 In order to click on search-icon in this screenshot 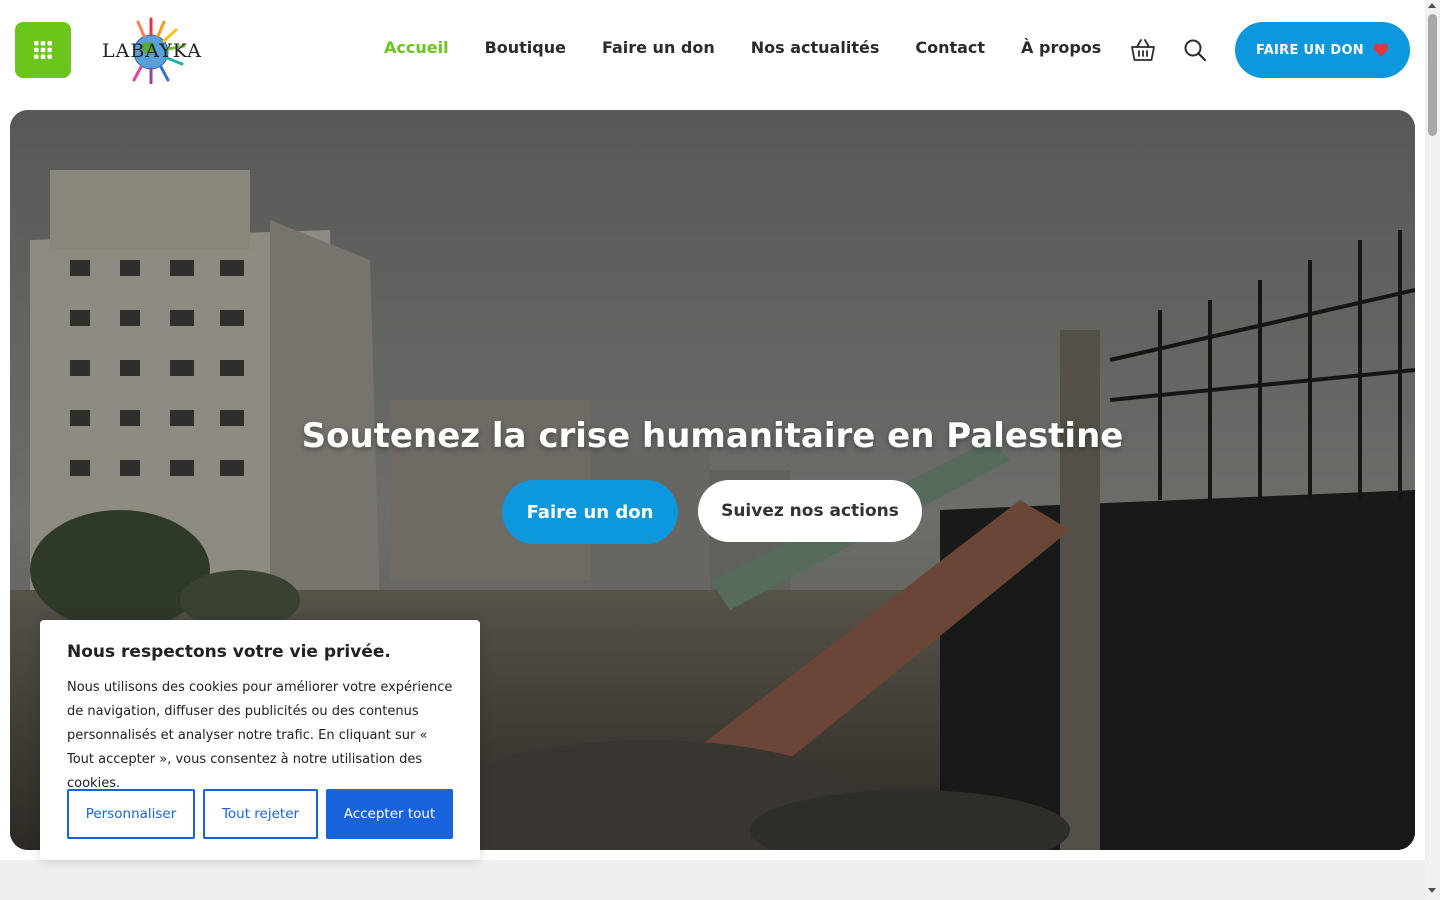, I will do `click(1195, 50)`.